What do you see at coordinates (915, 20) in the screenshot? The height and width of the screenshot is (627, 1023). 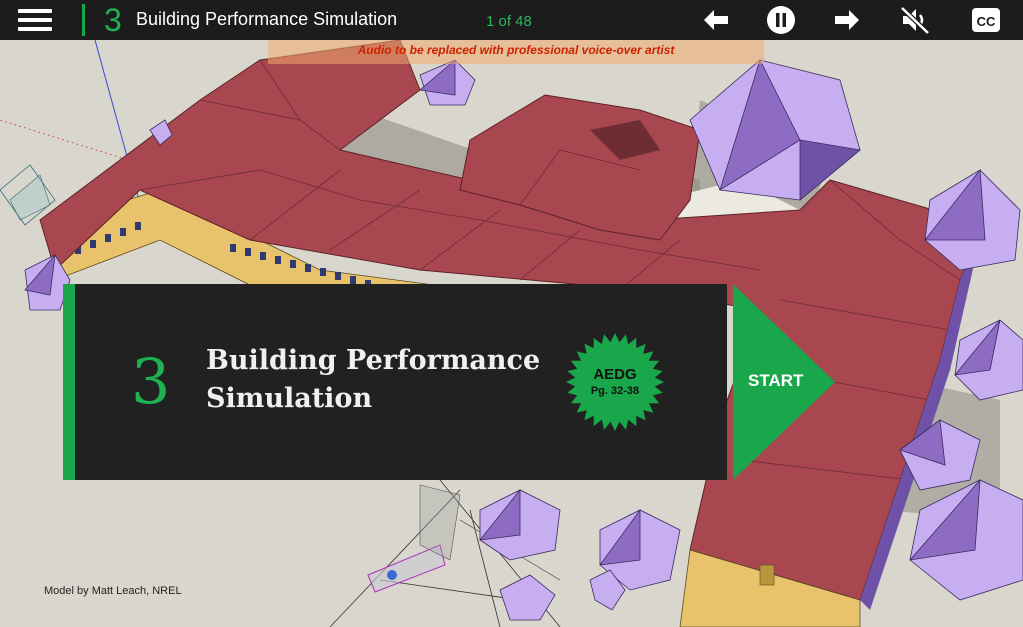 I see `mute-icon` at bounding box center [915, 20].